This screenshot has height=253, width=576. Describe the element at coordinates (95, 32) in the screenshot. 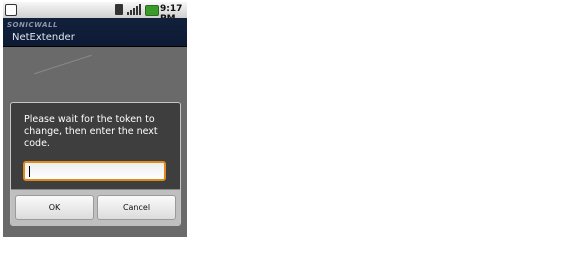

I see `app-title-bar: SONICWALL NetExtender` at that location.